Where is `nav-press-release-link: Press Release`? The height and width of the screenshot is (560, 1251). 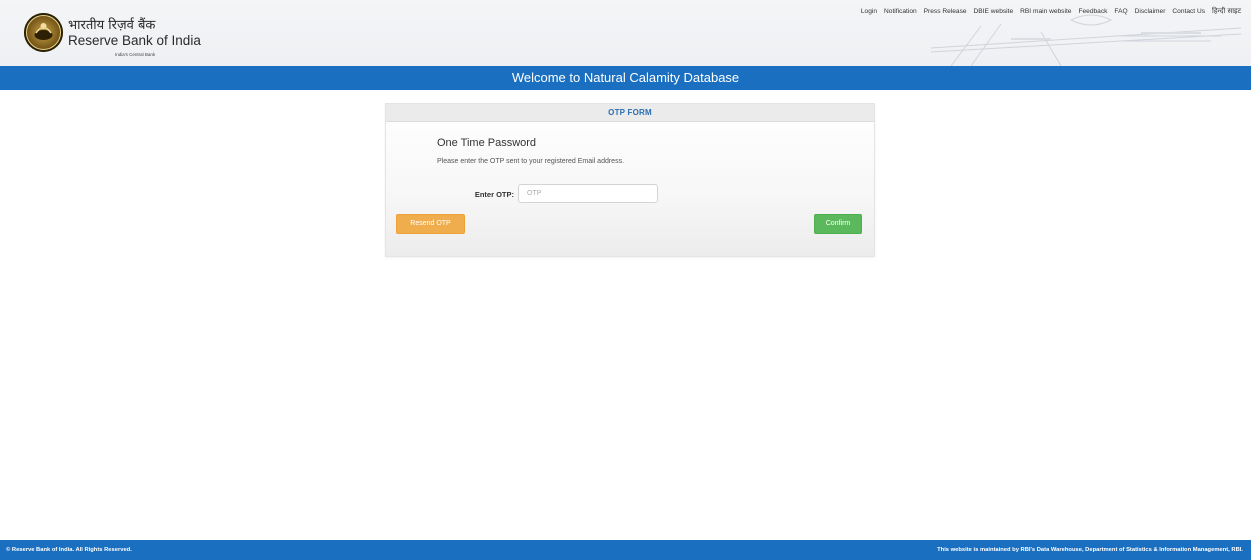
nav-press-release-link: Press Release is located at coordinates (945, 11).